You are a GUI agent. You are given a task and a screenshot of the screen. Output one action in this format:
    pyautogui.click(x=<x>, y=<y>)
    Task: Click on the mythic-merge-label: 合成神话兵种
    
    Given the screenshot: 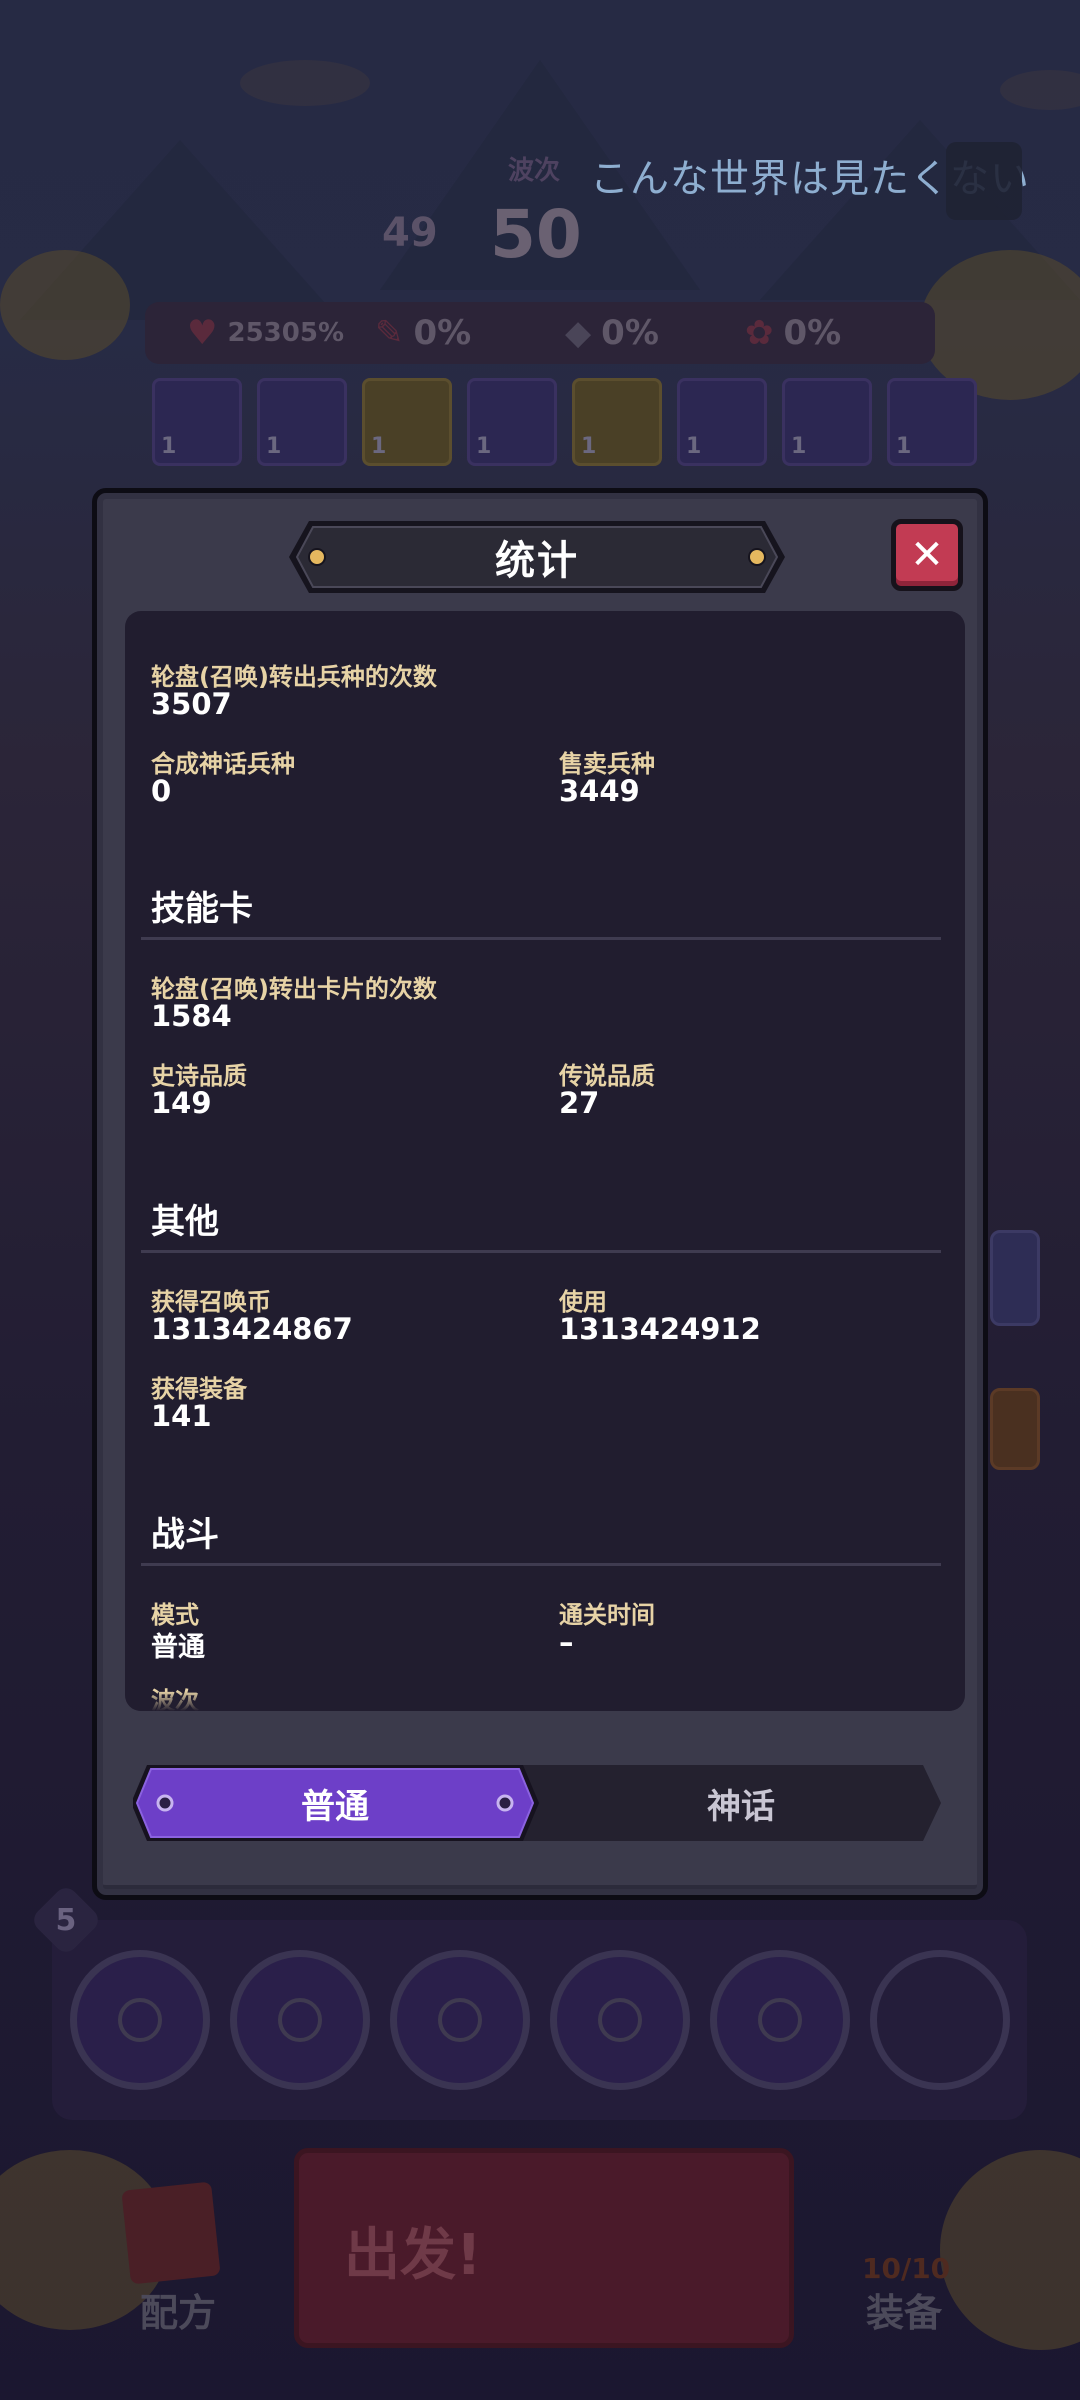 What is the action you would take?
    pyautogui.click(x=223, y=764)
    